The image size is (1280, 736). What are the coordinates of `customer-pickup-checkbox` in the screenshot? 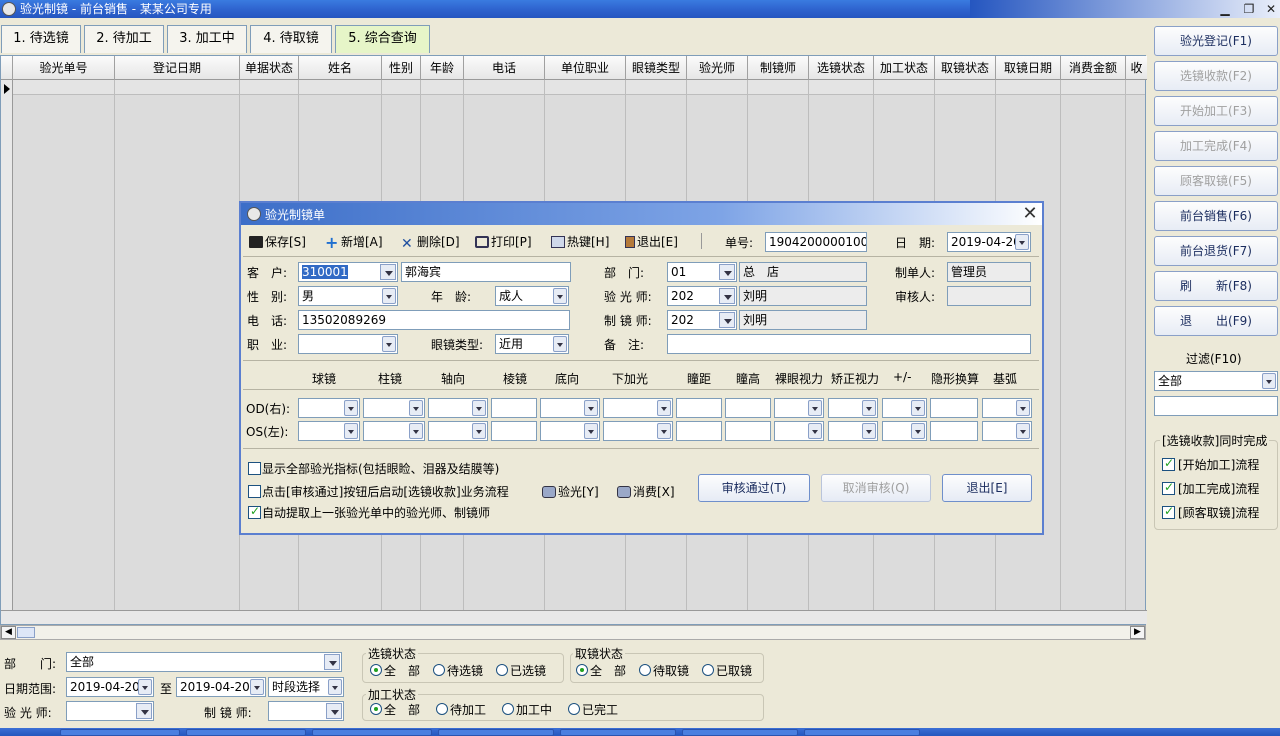 It's located at (1168, 511).